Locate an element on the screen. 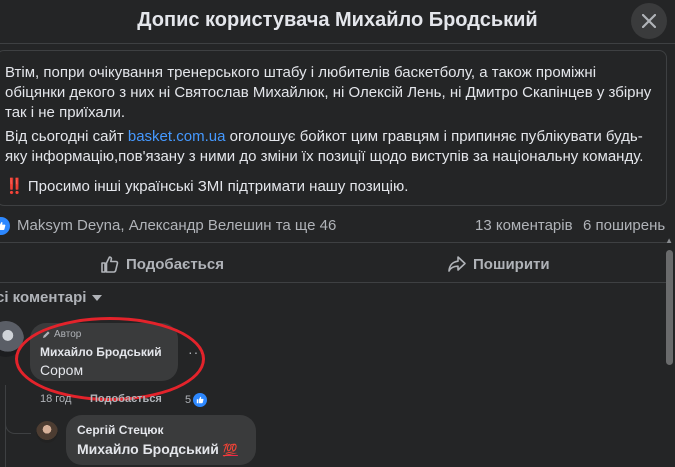  close-button is located at coordinates (649, 21).